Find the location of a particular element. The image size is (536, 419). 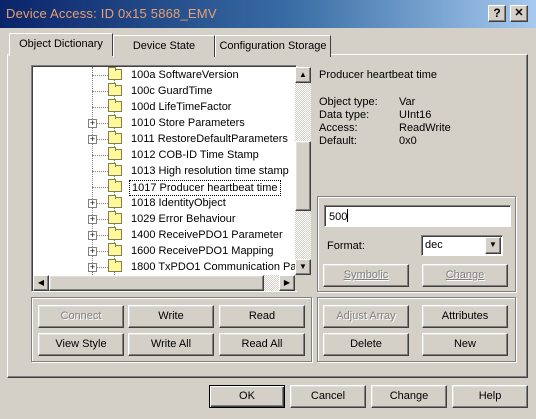

tree-item: 100d LifeTimeFactor is located at coordinates (164, 107).